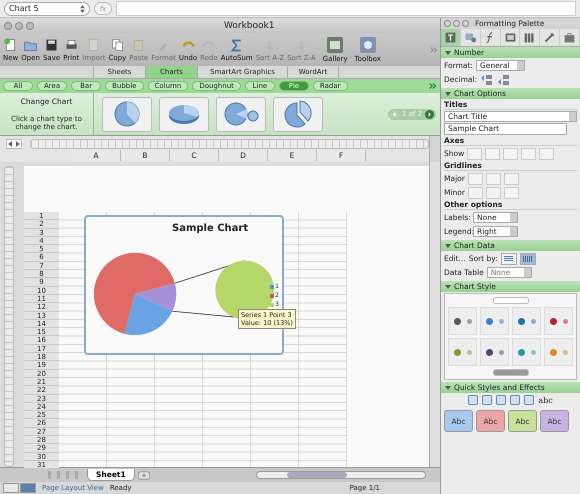 Image resolution: width=580 pixels, height=494 pixels. I want to click on text-effect-button: abc, so click(545, 400).